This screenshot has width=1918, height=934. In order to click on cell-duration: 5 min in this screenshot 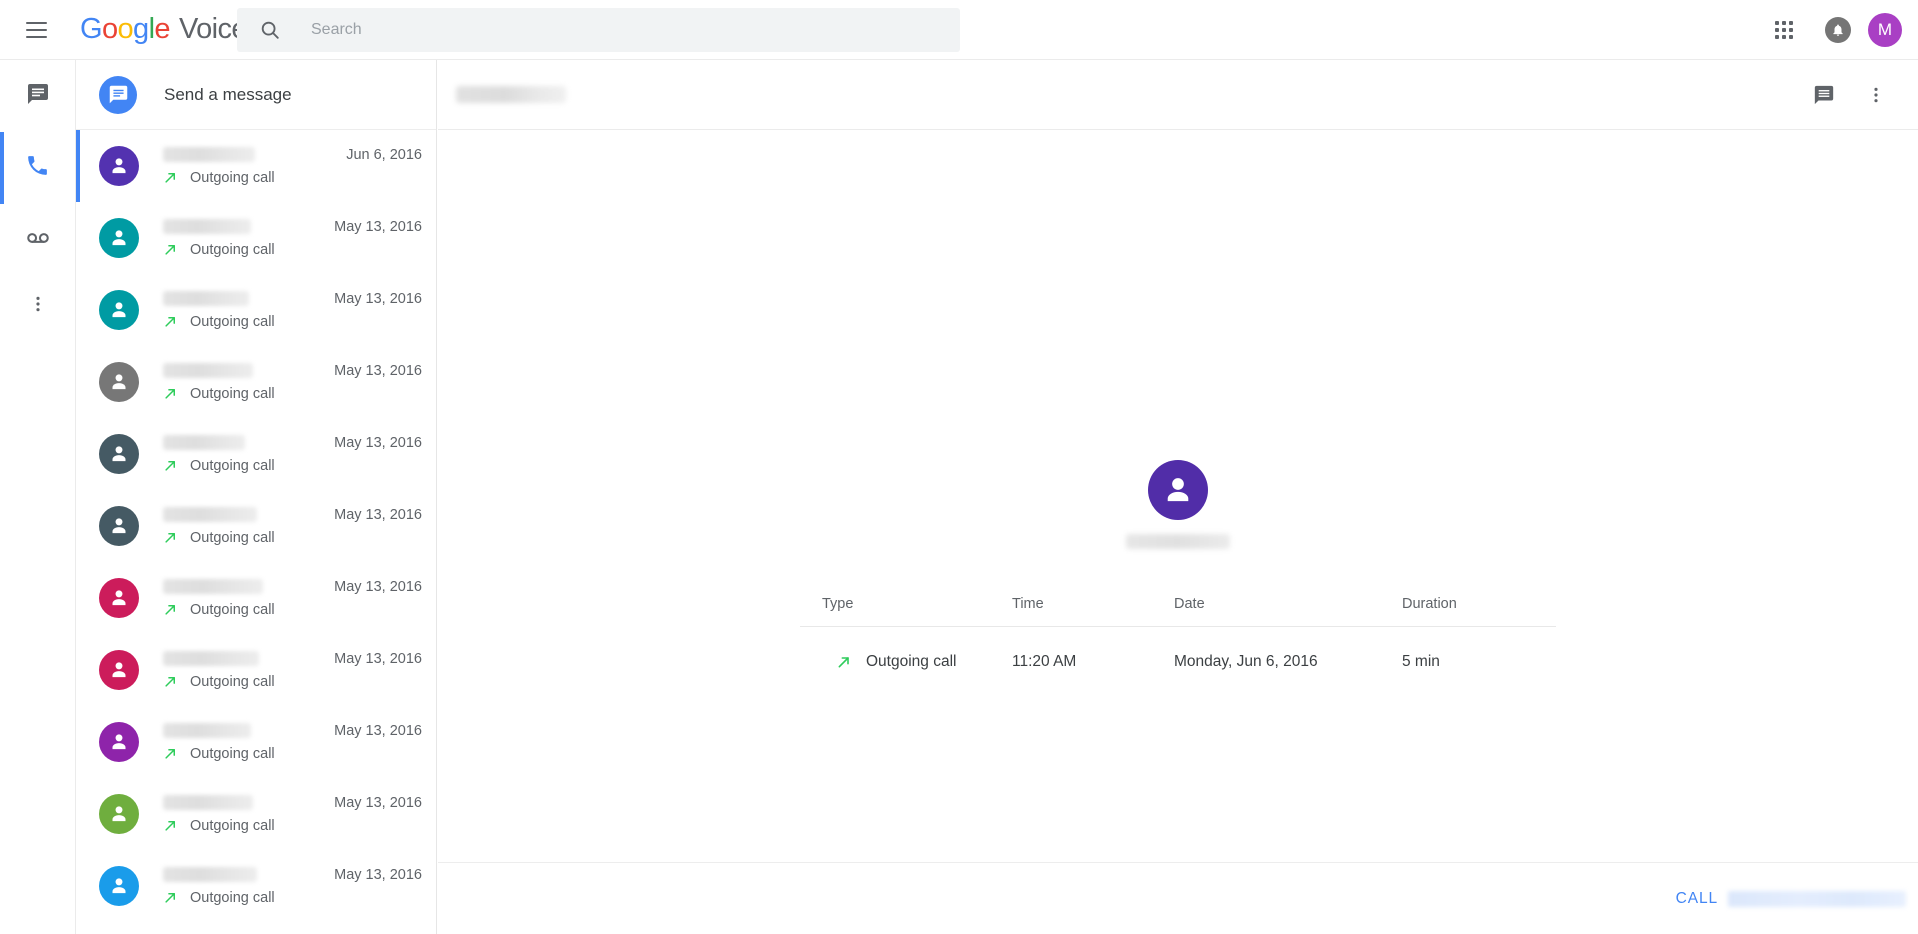, I will do `click(1421, 661)`.